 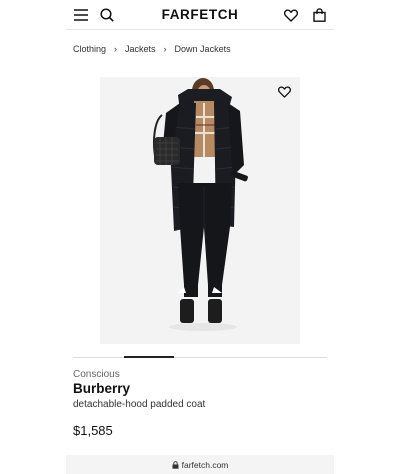 I want to click on shopping-bag-icon, so click(x=319, y=15).